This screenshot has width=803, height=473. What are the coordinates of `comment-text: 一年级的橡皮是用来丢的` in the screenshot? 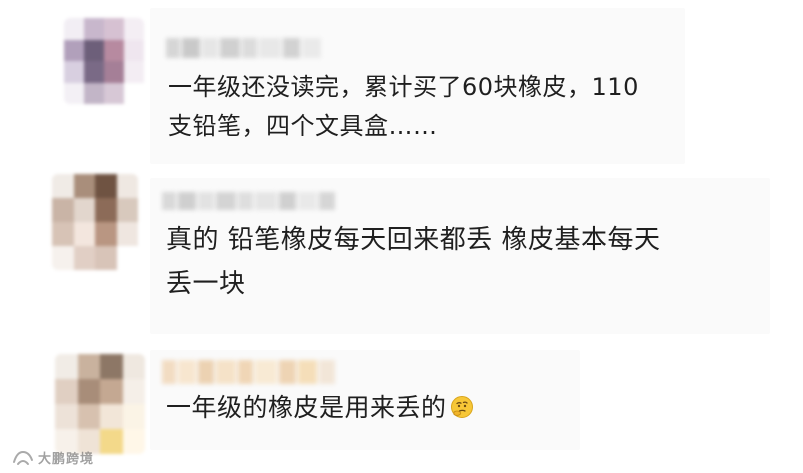 It's located at (426, 408).